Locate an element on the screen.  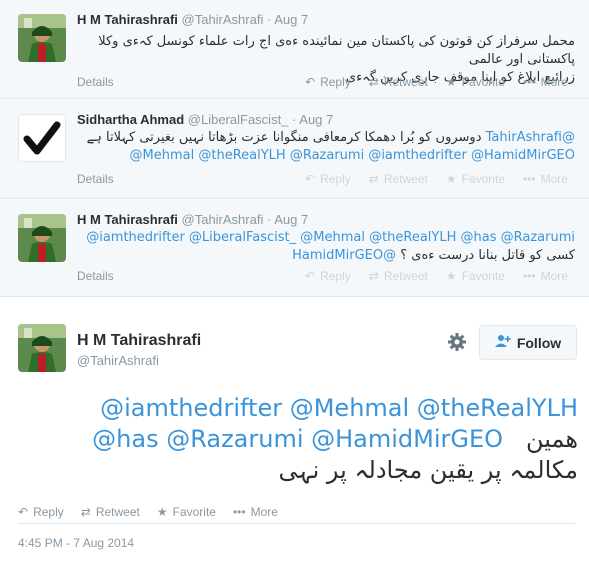
fullname: Sidhartha Ahmad is located at coordinates (130, 119).